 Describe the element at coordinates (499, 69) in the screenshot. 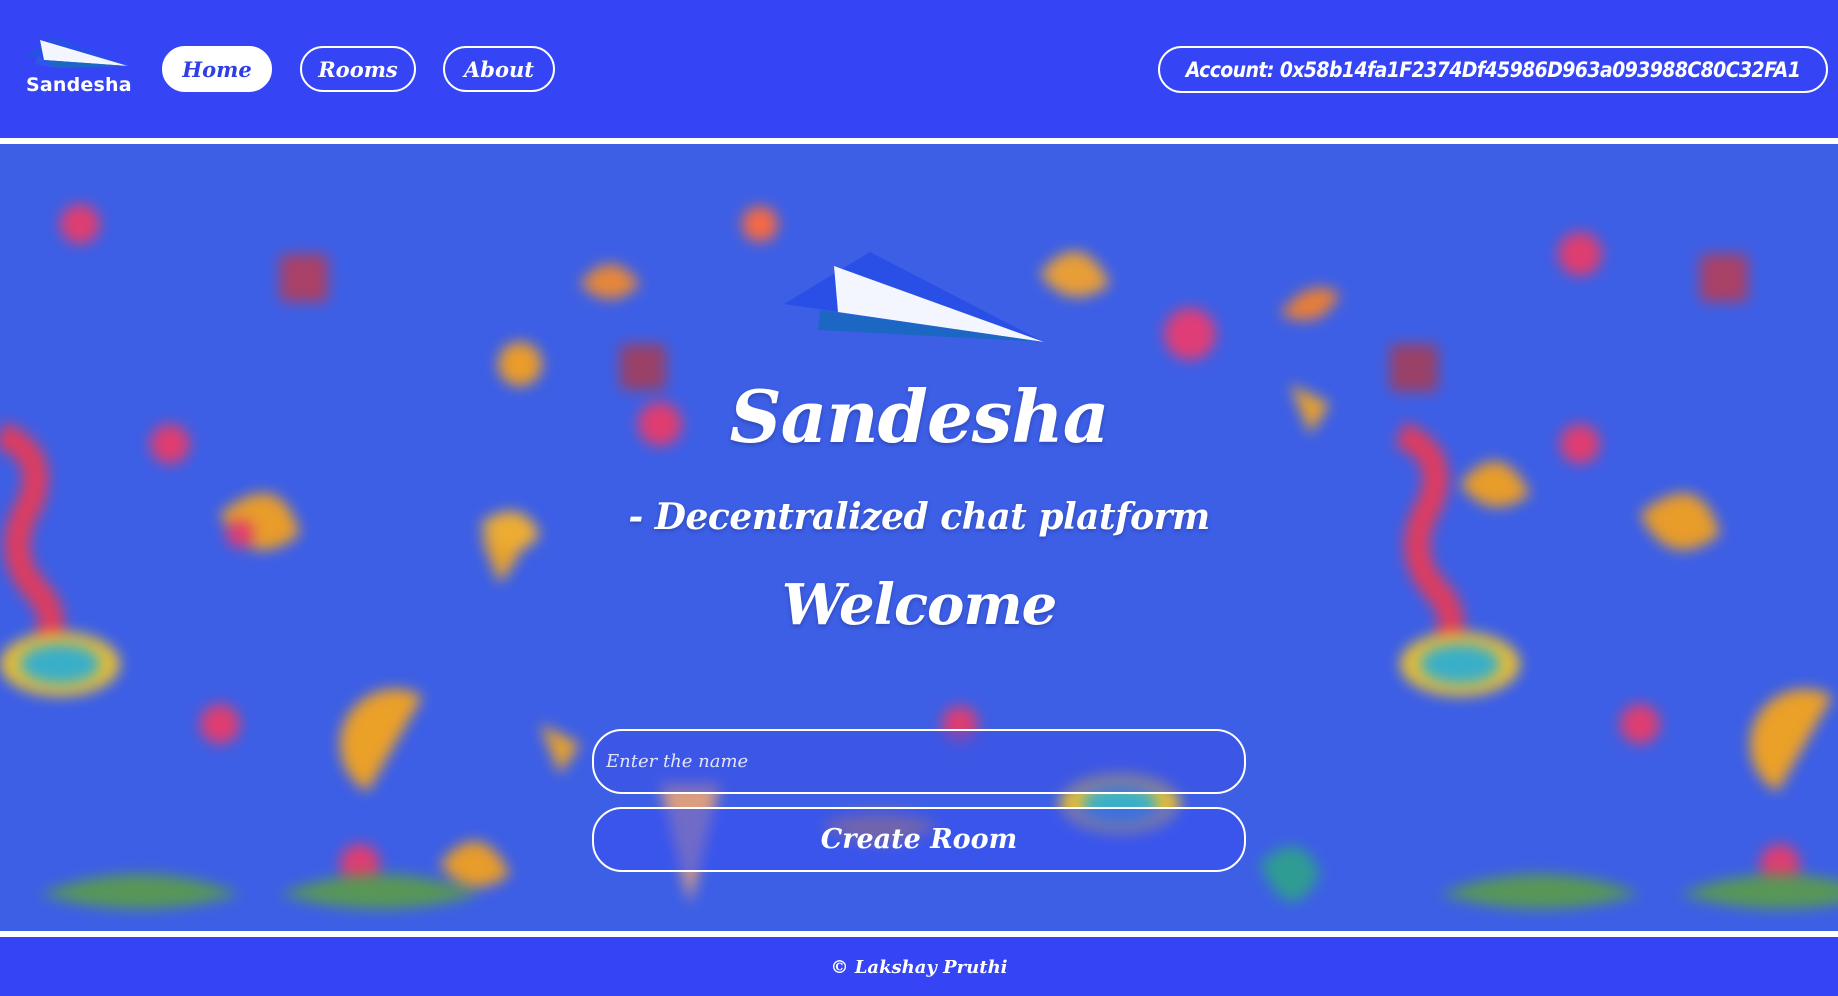

I see `nav-about-button: About` at that location.